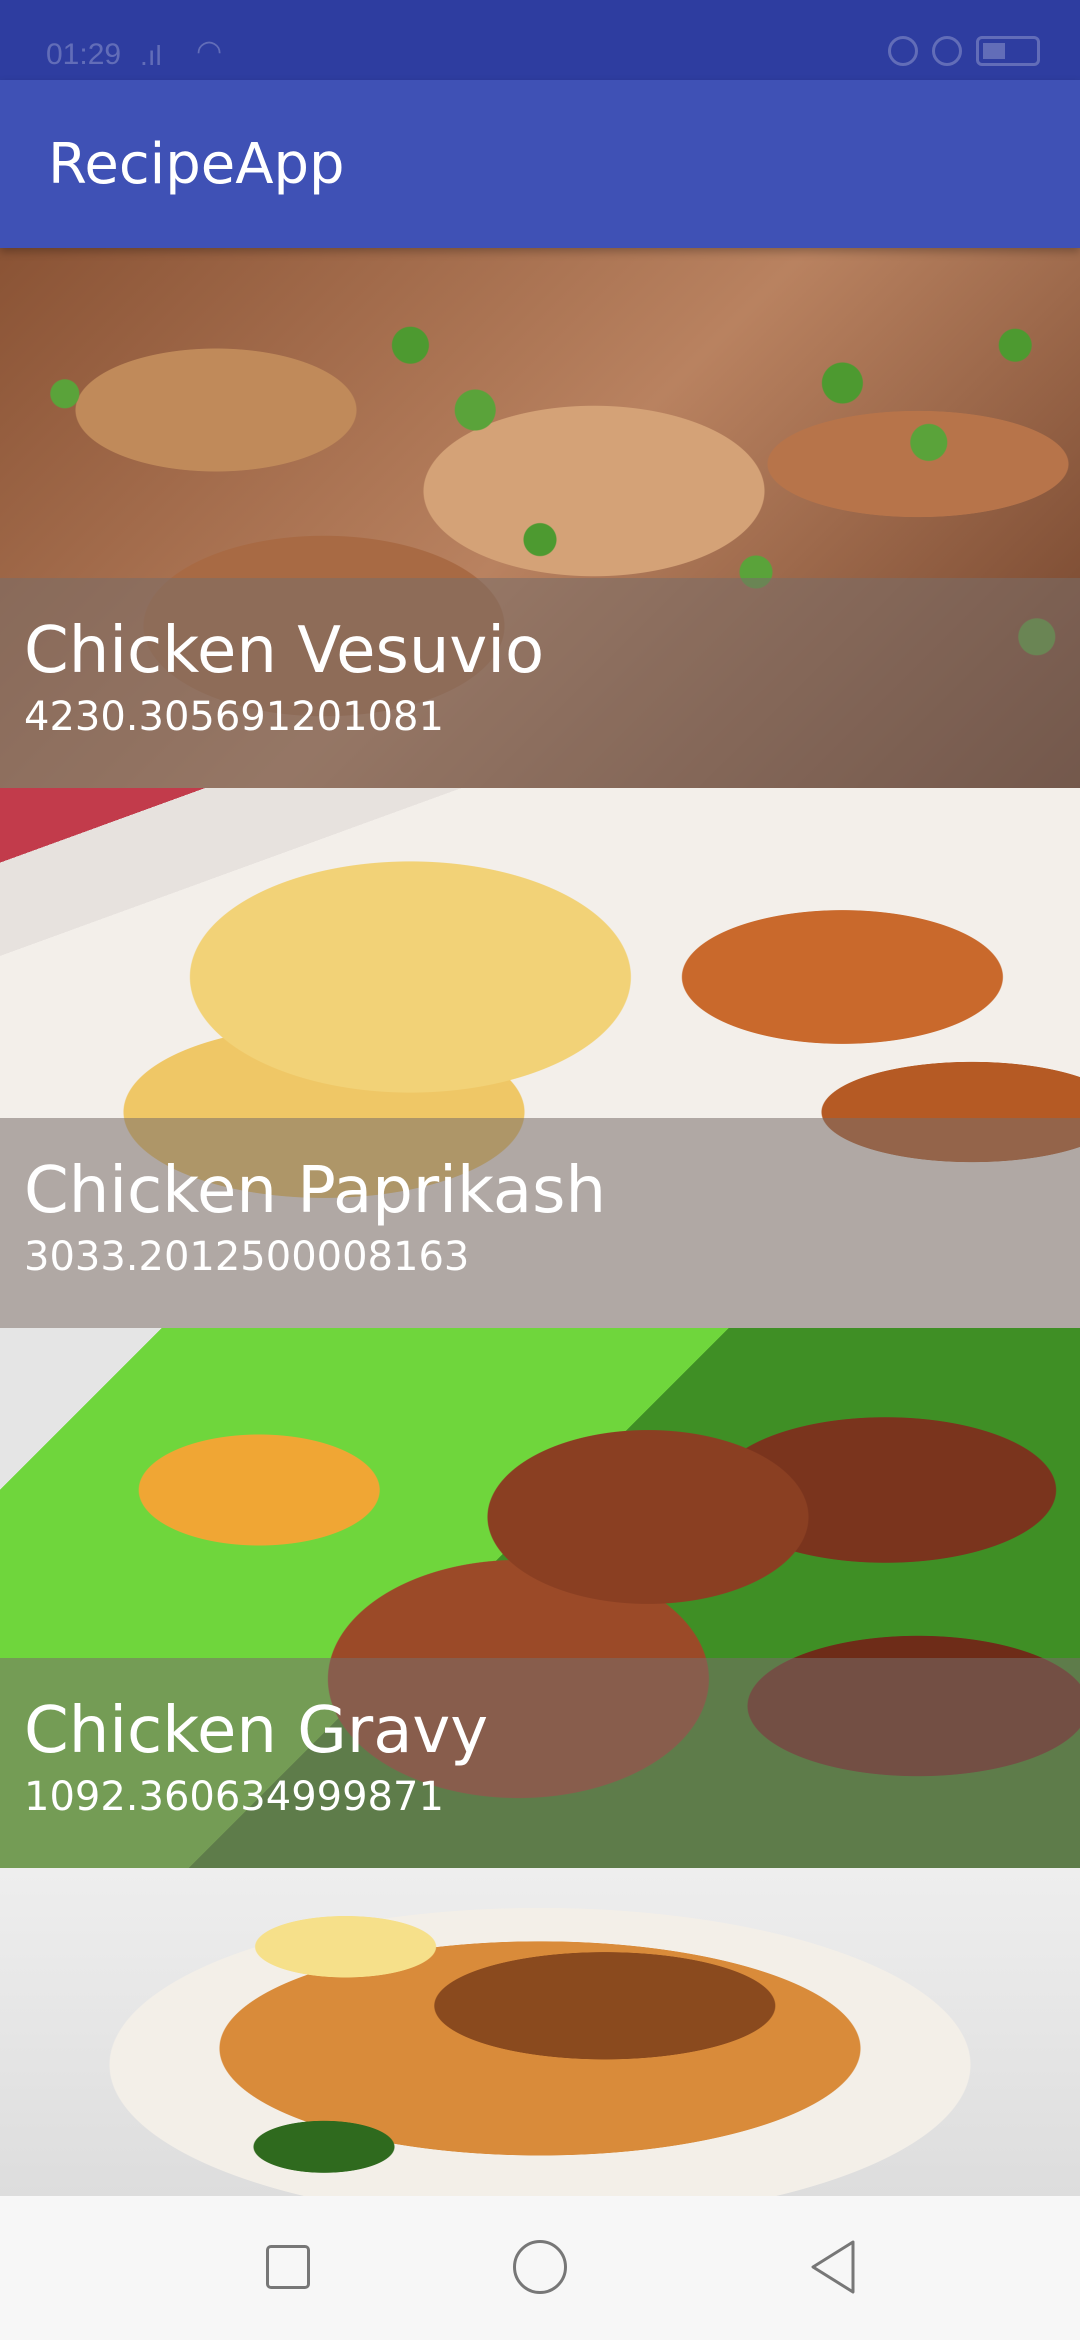 This screenshot has width=1080, height=2340. Describe the element at coordinates (256, 1731) in the screenshot. I see `recipe-name: Chicken Gravy` at that location.